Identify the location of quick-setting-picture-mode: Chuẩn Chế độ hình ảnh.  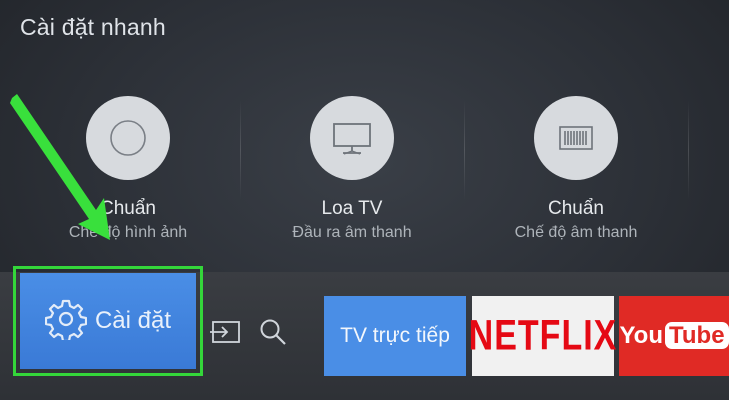
(128, 169).